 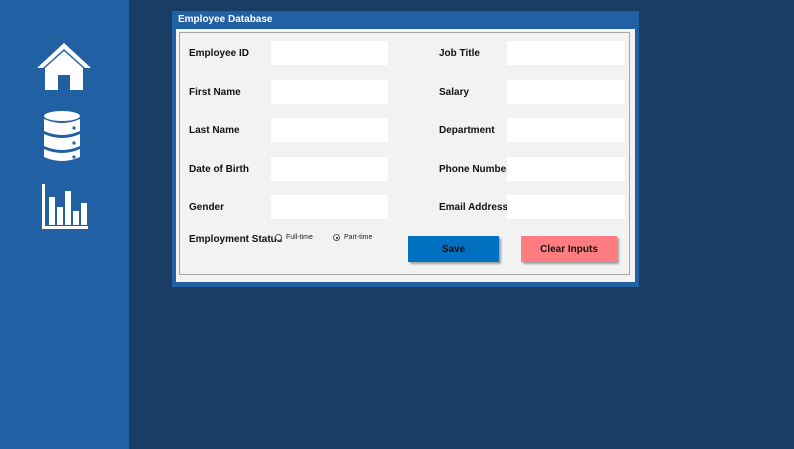 What do you see at coordinates (236, 239) in the screenshot?
I see `employment-status-label: Employment Status` at bounding box center [236, 239].